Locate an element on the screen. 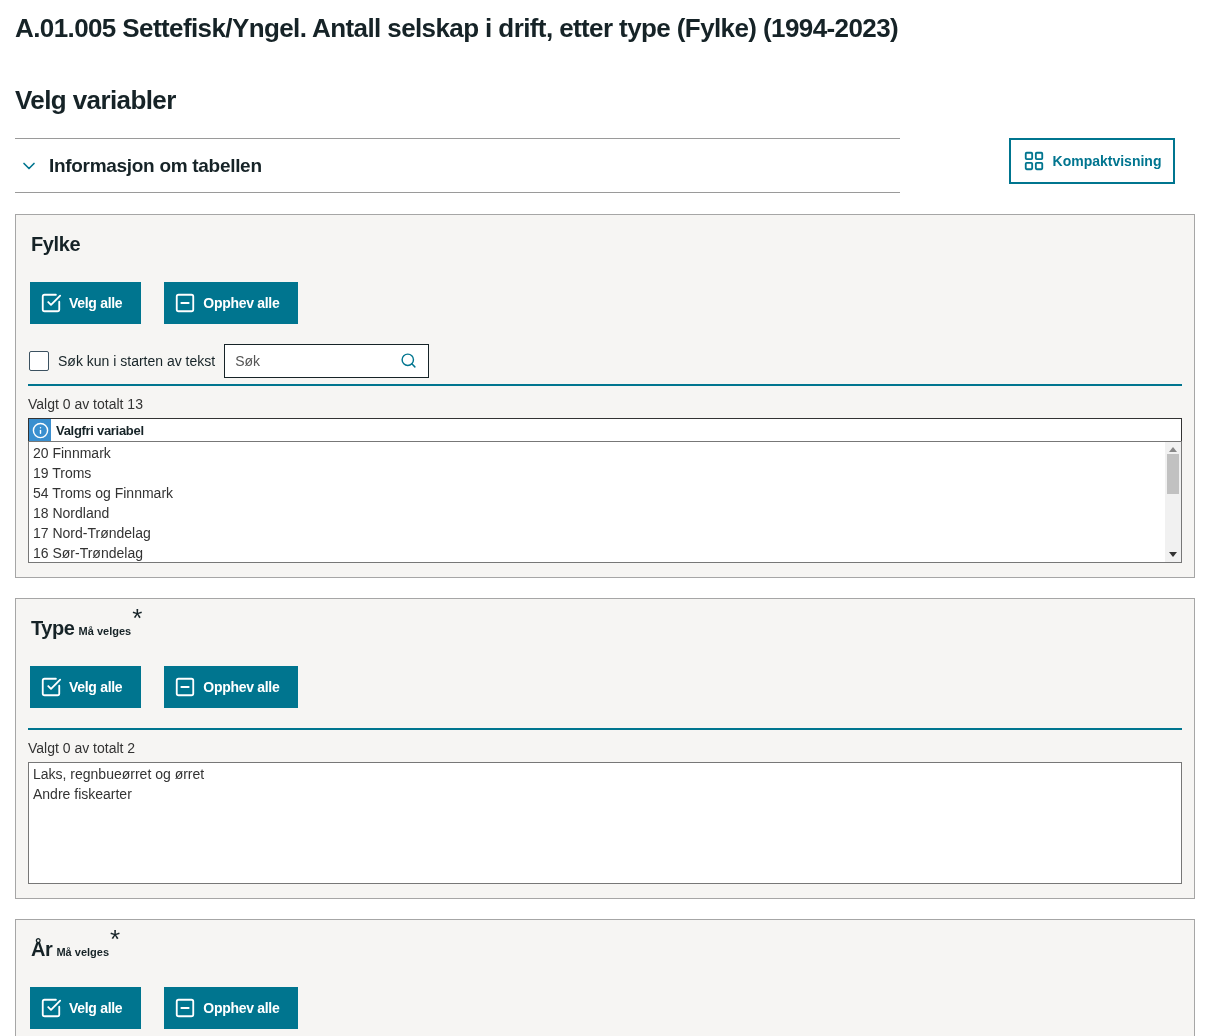 The height and width of the screenshot is (1036, 1207). scroll-up-icon is located at coordinates (1173, 449).